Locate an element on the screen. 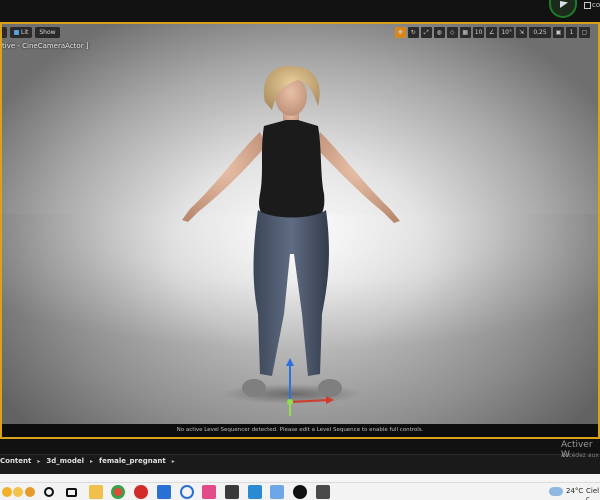 The image size is (600, 500). weather-icon is located at coordinates (556, 491).